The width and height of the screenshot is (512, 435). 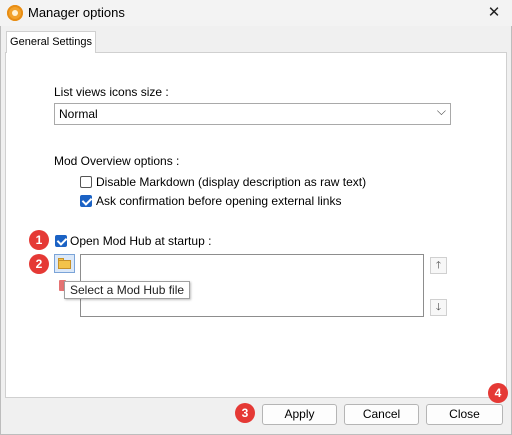 What do you see at coordinates (141, 241) in the screenshot?
I see `open-mod-hub-label: Open Mod Hub at startup :` at bounding box center [141, 241].